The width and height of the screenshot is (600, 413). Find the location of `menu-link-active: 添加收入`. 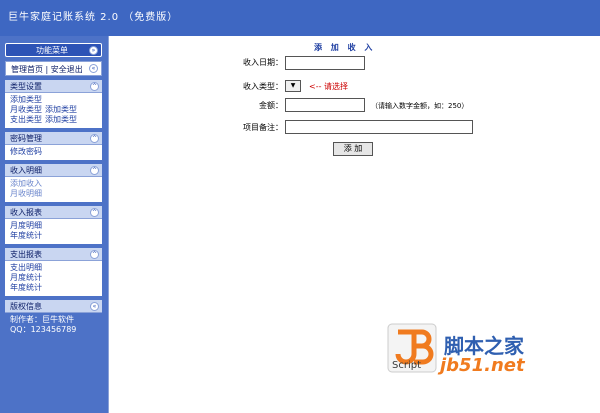

menu-link-active: 添加收入 is located at coordinates (26, 183).